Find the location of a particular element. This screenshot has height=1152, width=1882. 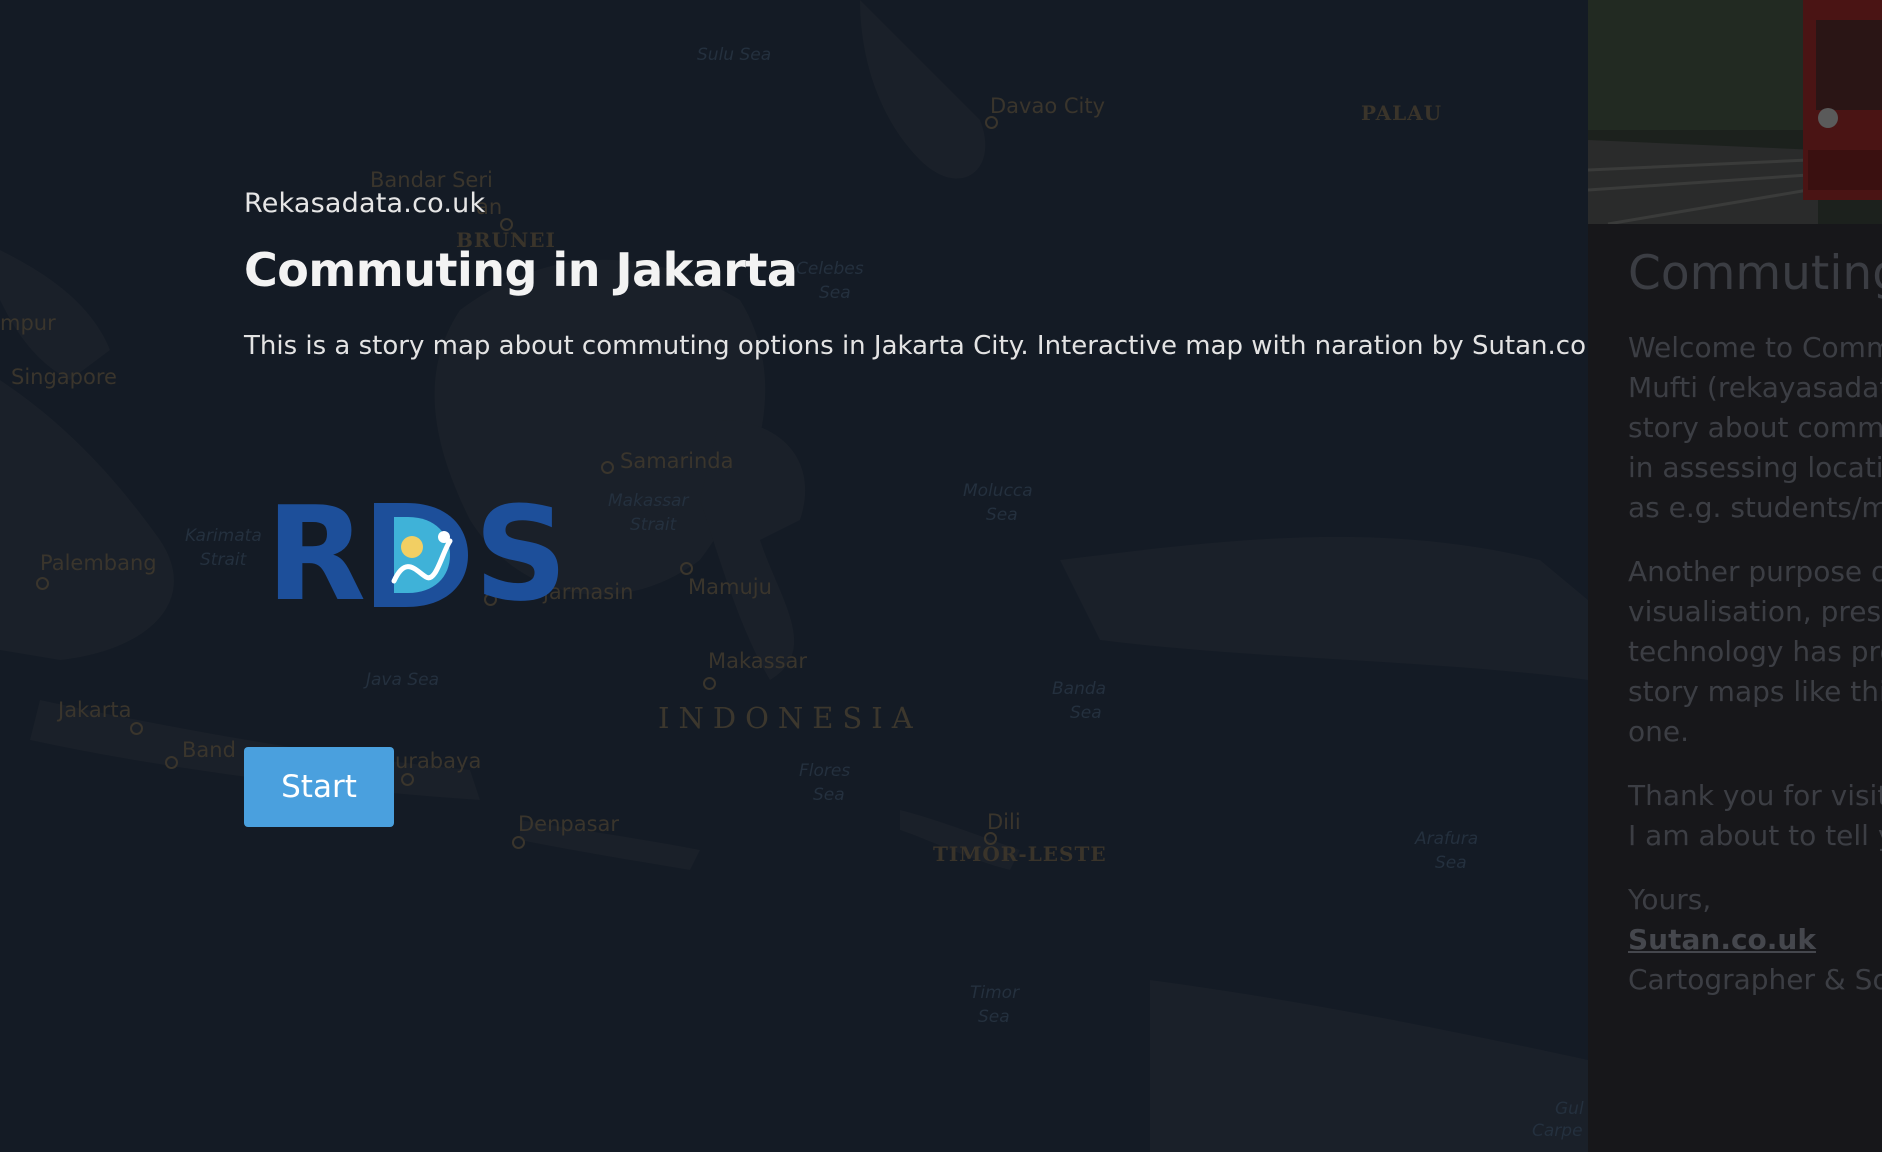

map-label: Carpe is located at coordinates (1557, 1131).